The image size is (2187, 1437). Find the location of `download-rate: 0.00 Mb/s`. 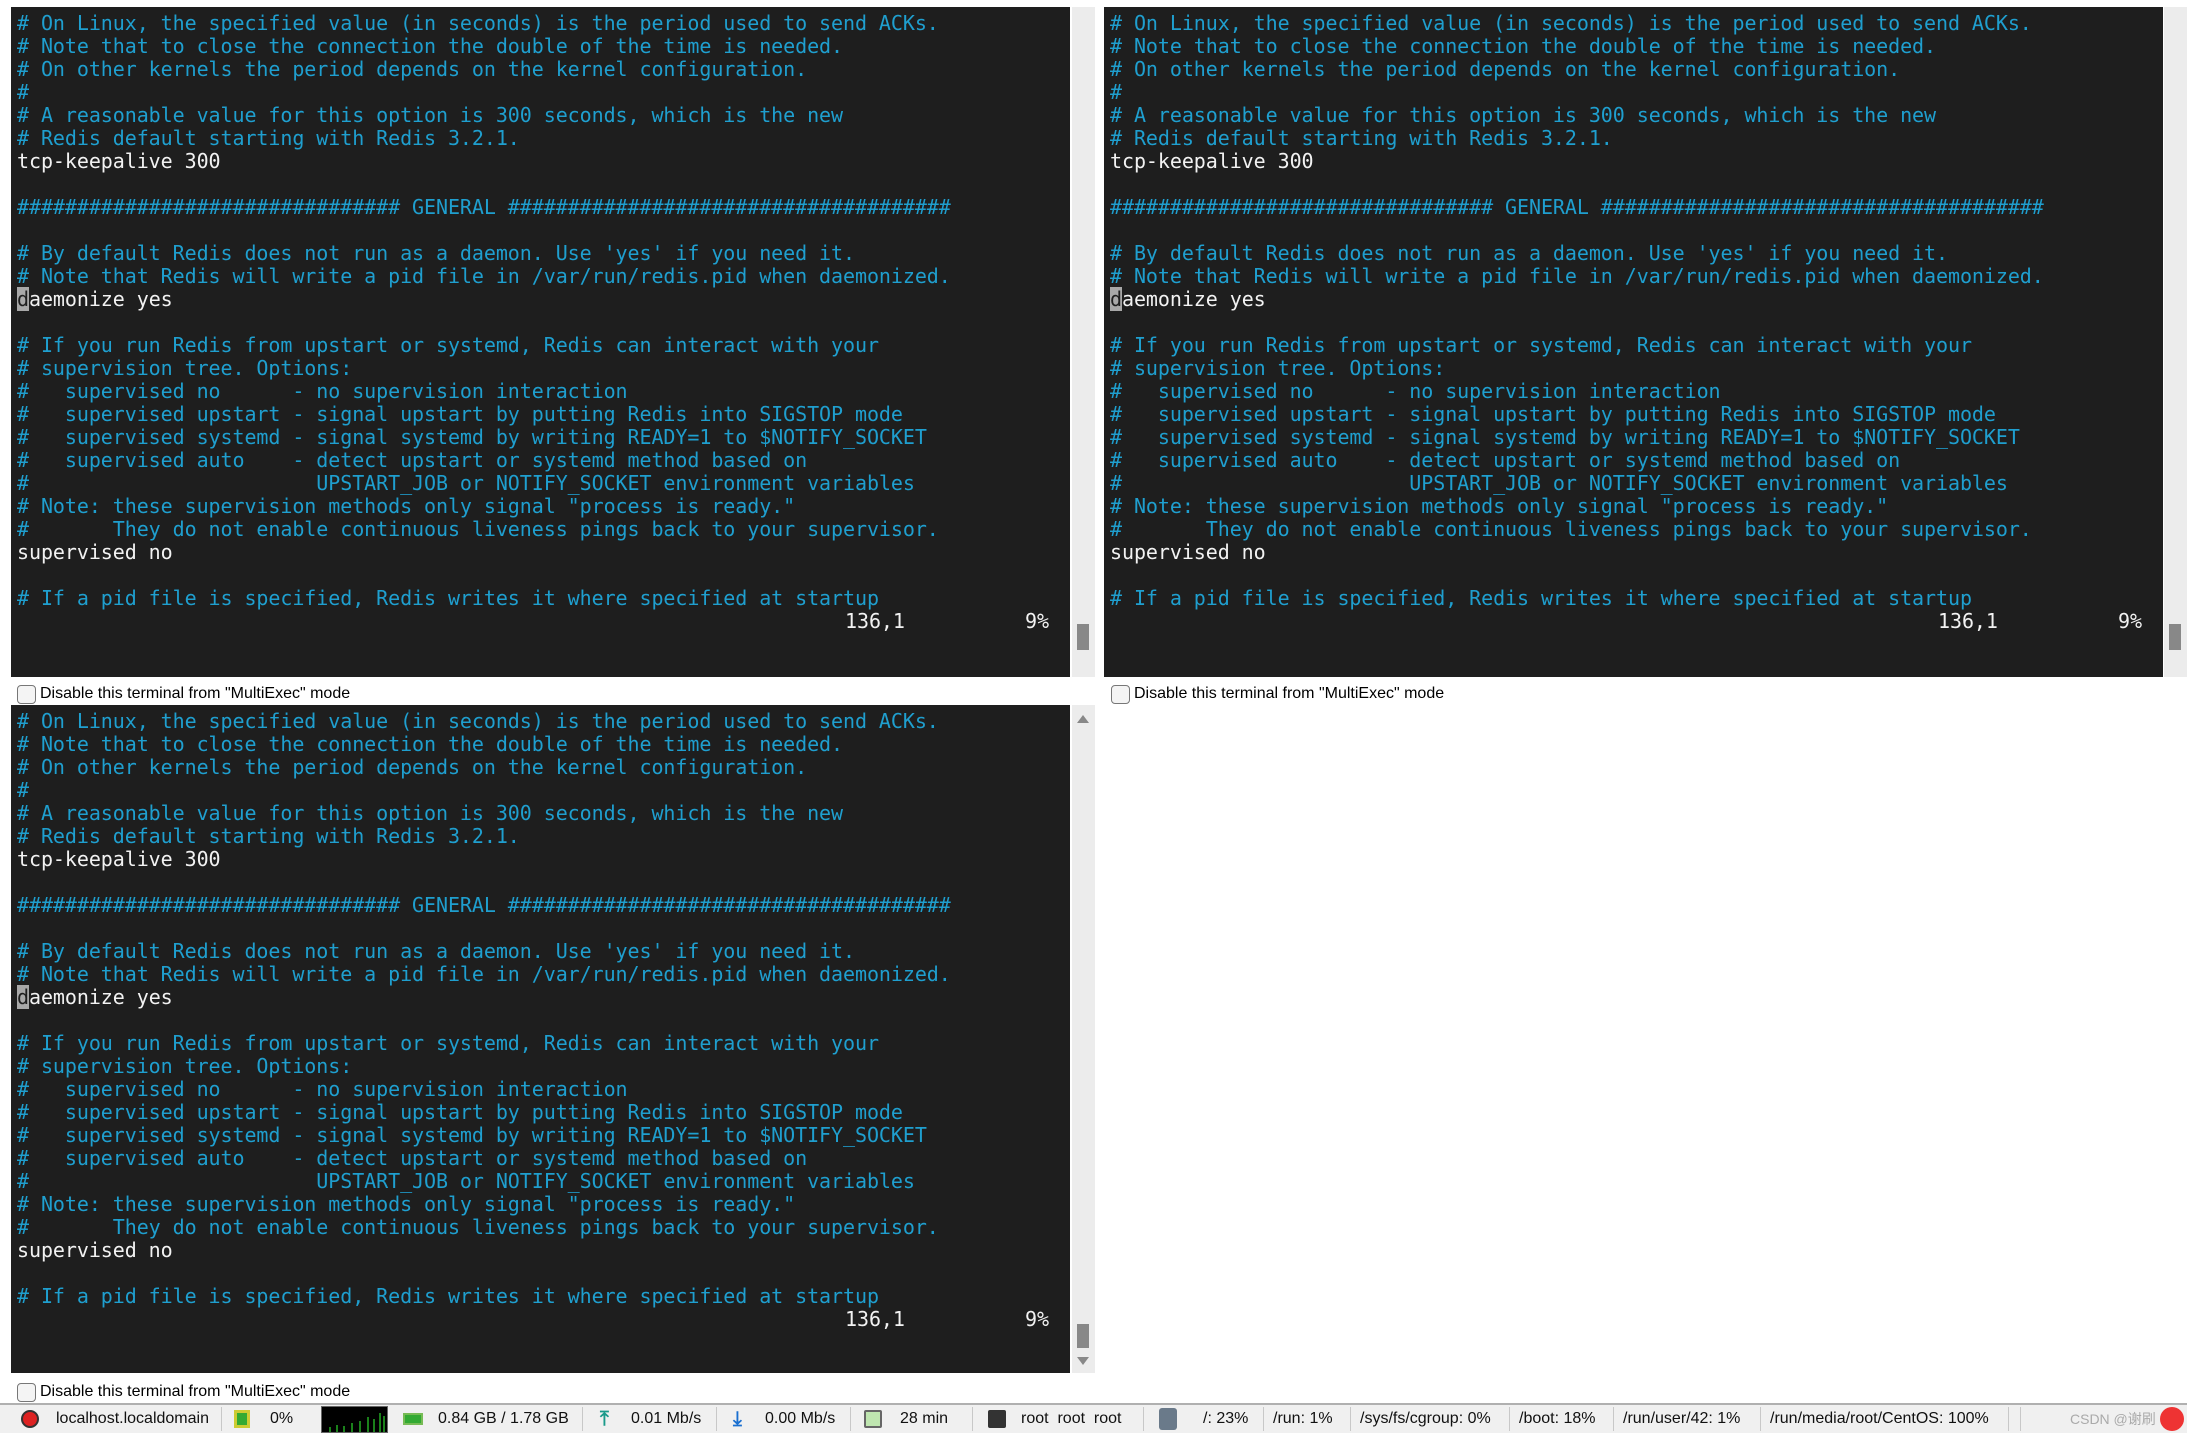

download-rate: 0.00 Mb/s is located at coordinates (800, 1418).